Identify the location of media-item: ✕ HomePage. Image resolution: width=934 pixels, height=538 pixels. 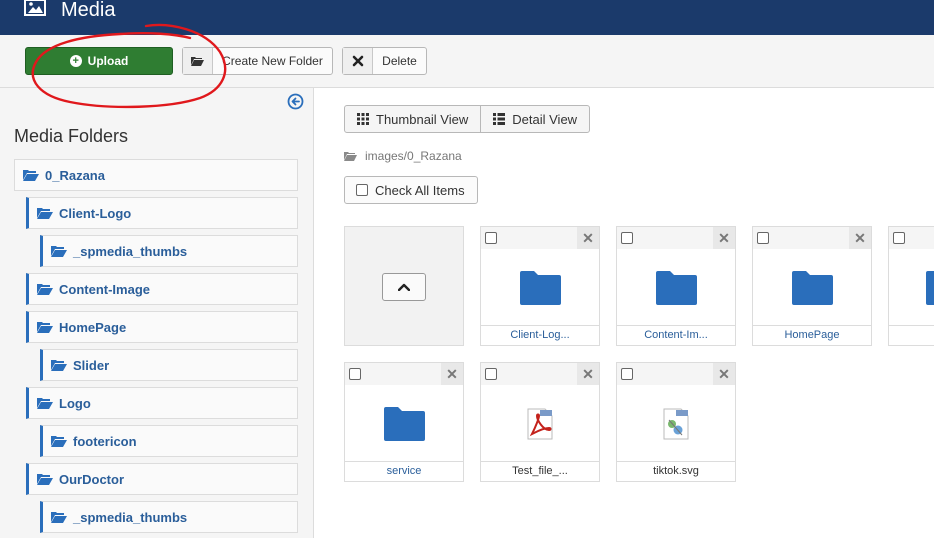
(812, 286).